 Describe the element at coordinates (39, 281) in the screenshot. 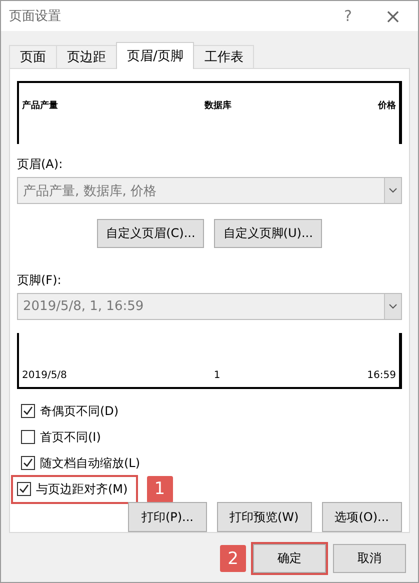

I see `field-label: 页脚(F):` at that location.